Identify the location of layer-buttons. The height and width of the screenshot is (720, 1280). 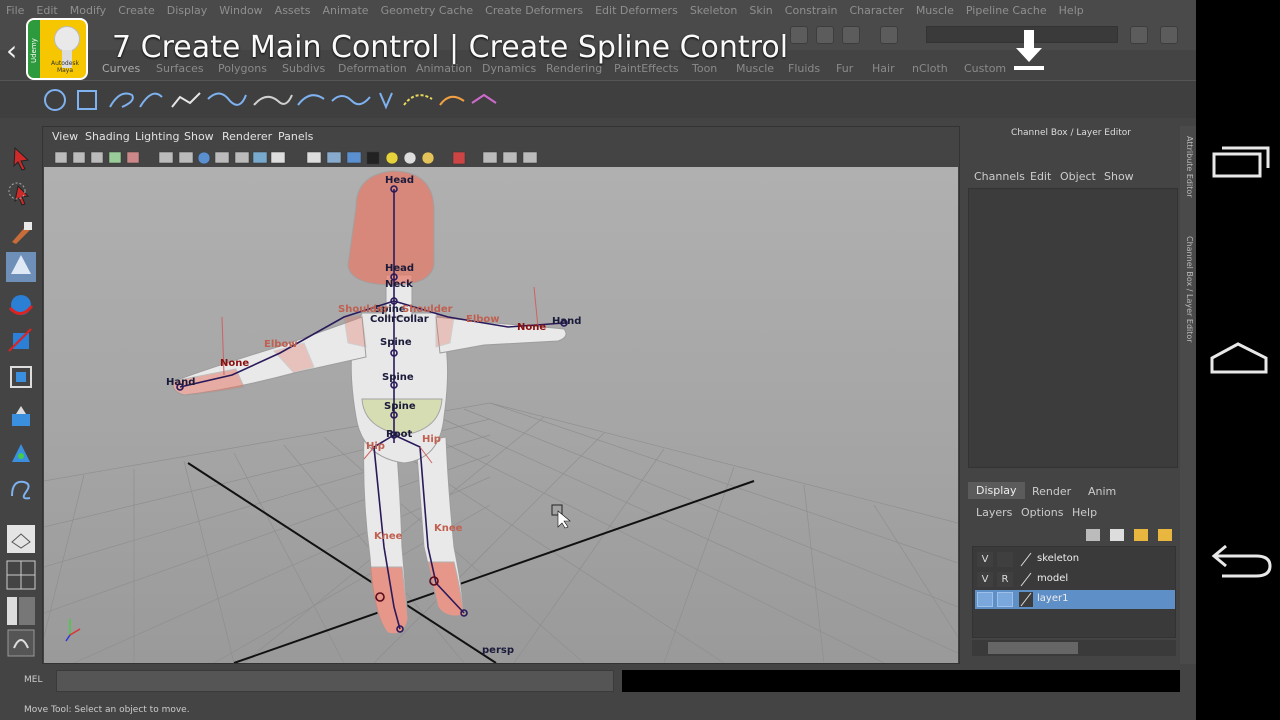
(1129, 535).